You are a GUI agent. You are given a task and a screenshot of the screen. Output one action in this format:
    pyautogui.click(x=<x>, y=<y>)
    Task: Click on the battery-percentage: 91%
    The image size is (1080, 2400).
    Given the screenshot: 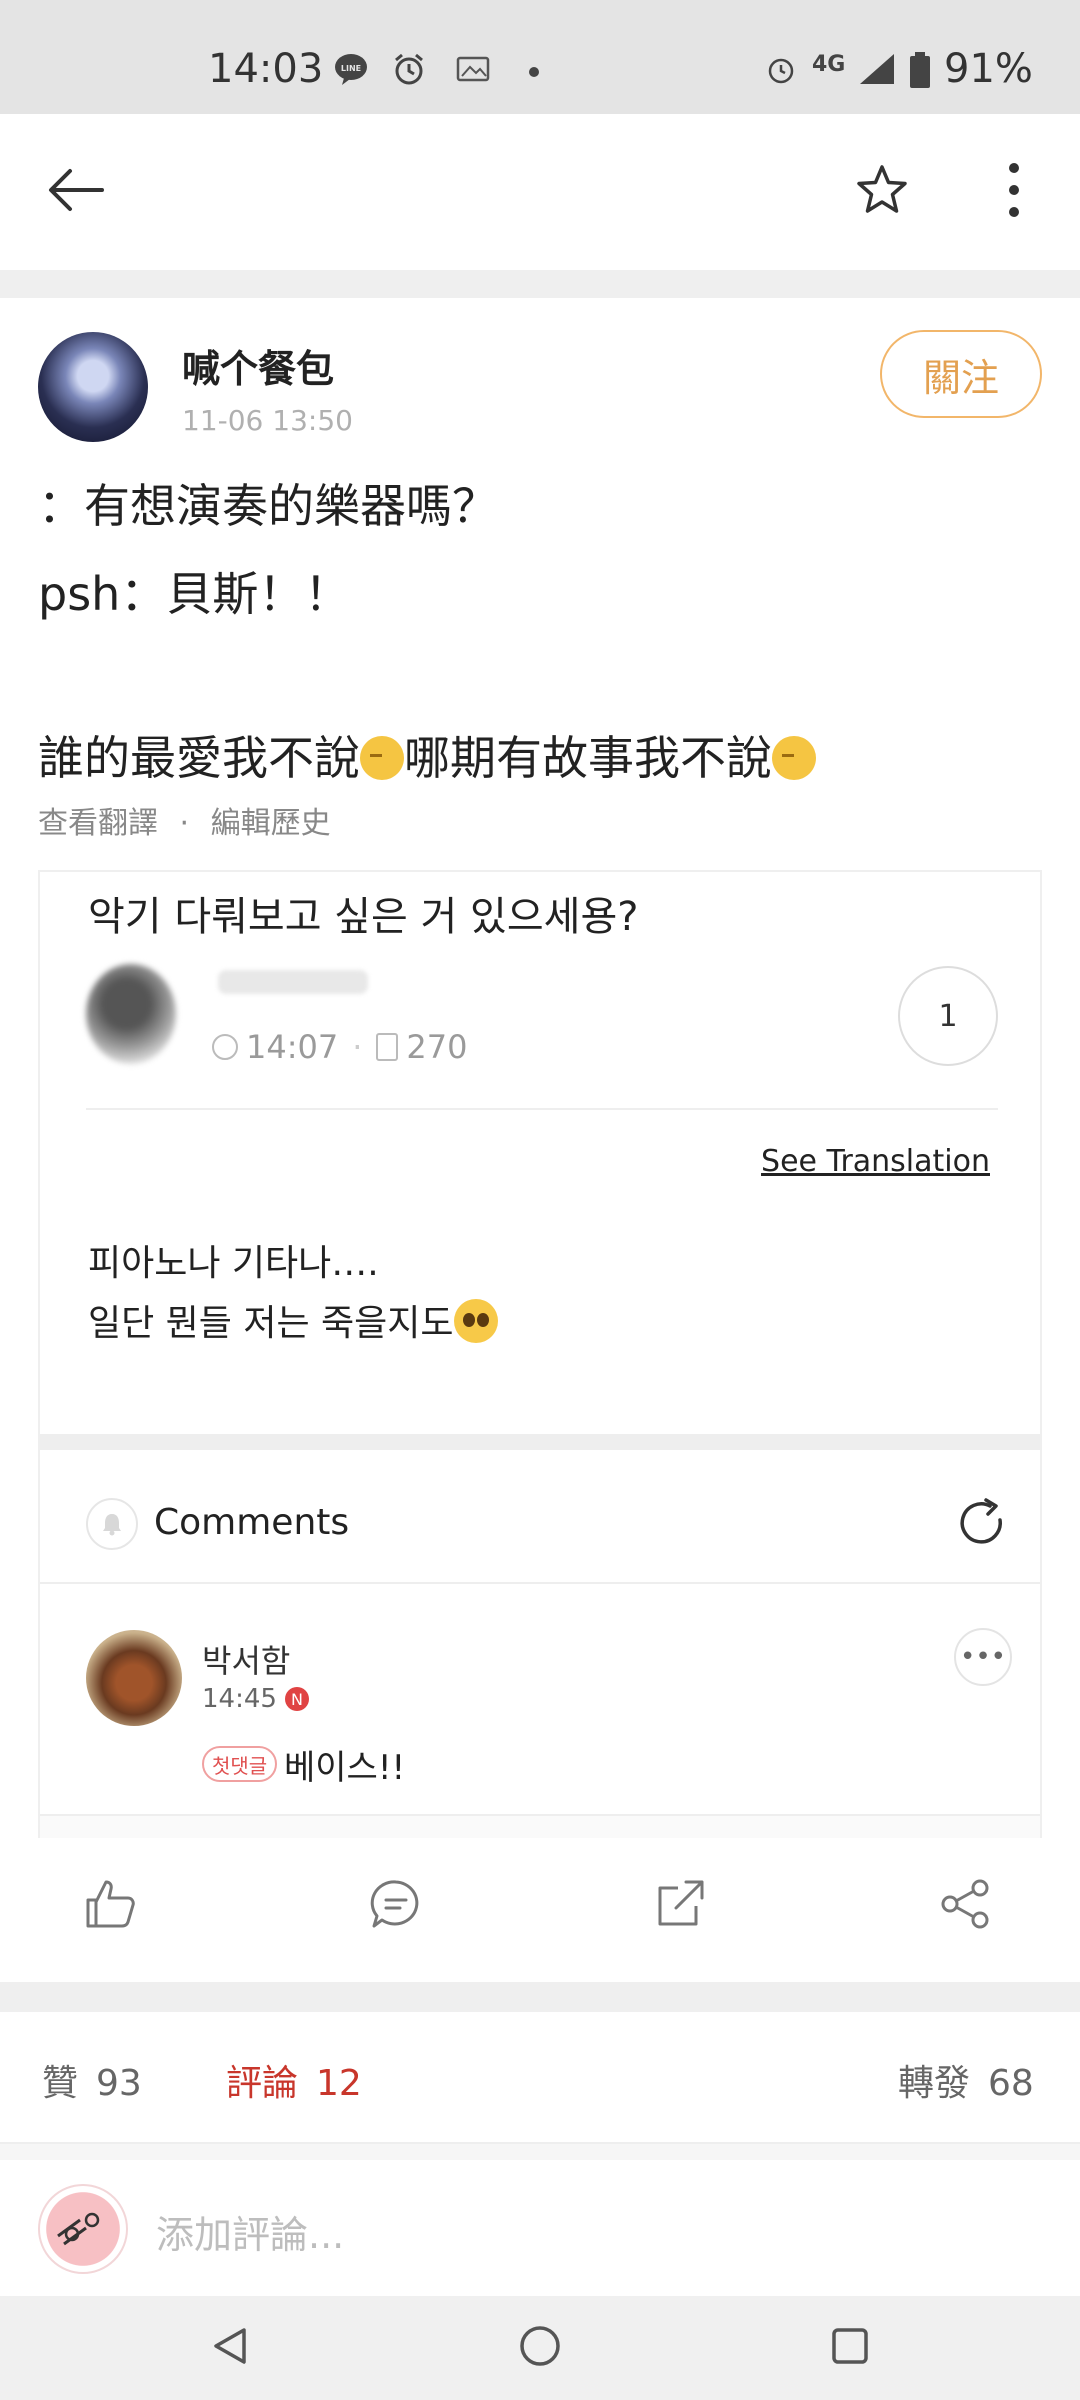 What is the action you would take?
    pyautogui.click(x=988, y=69)
    